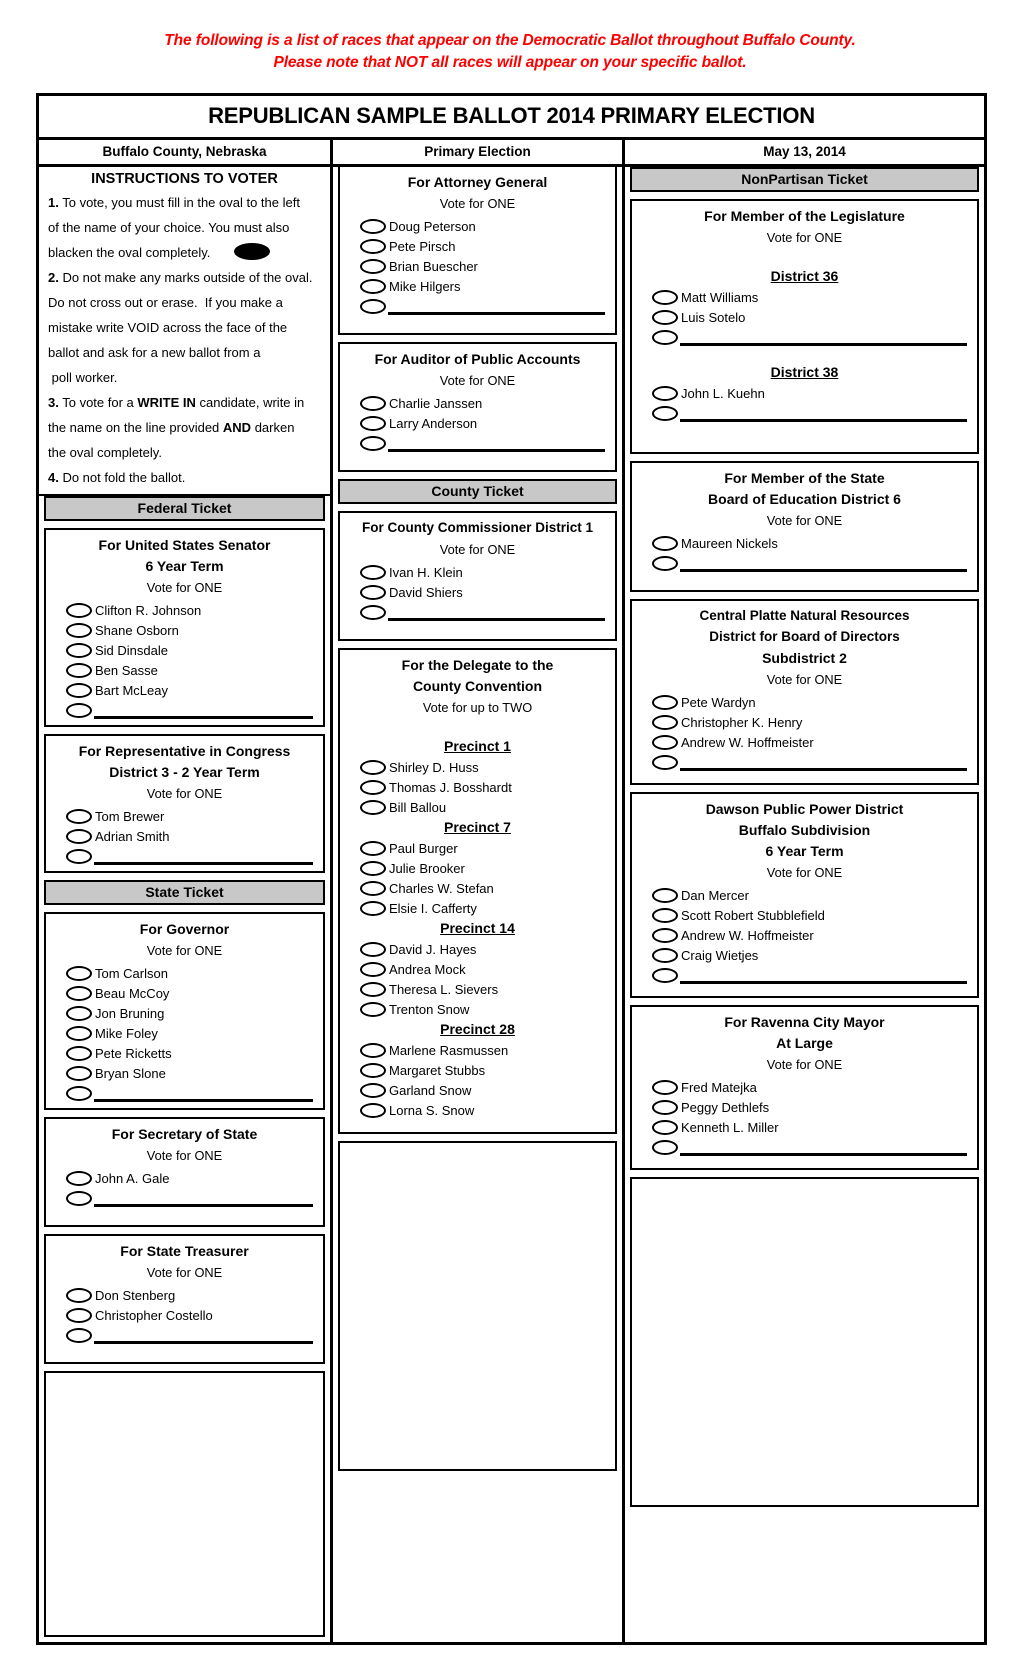 The height and width of the screenshot is (1679, 1020). What do you see at coordinates (477, 908) in the screenshot?
I see `candidate-option: Elsie I. Cafferty` at bounding box center [477, 908].